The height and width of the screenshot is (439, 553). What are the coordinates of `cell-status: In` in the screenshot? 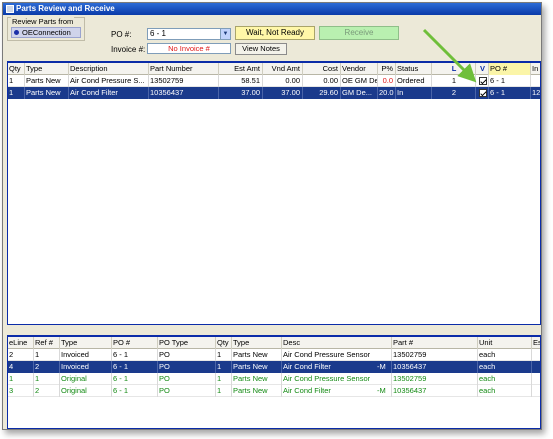 It's located at (414, 93).